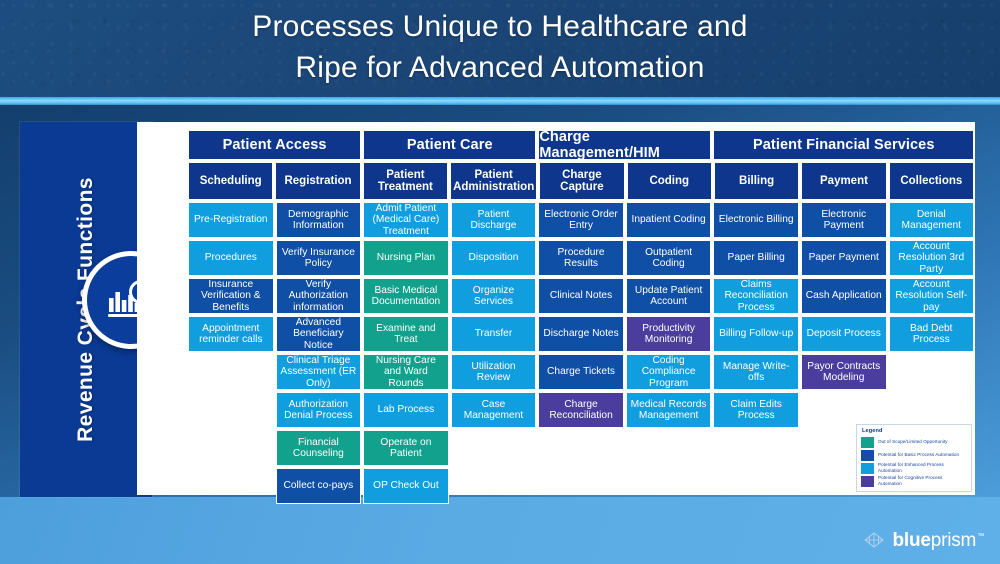  Describe the element at coordinates (581, 258) in the screenshot. I see `process-cell: Procedure Results` at that location.